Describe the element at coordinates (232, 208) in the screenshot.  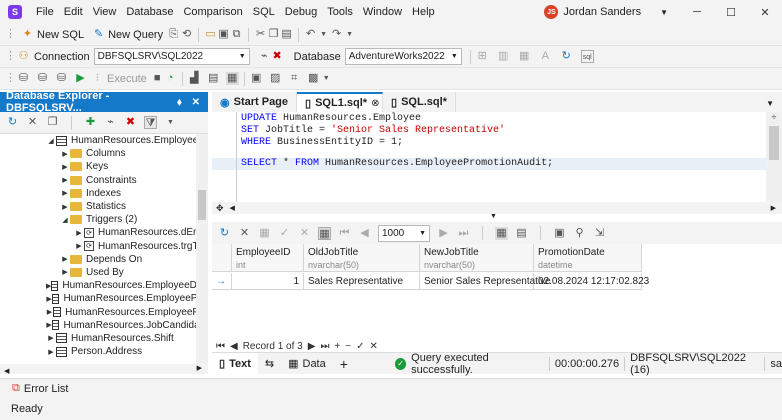
I see `scroll-left-icon: ◀` at that location.